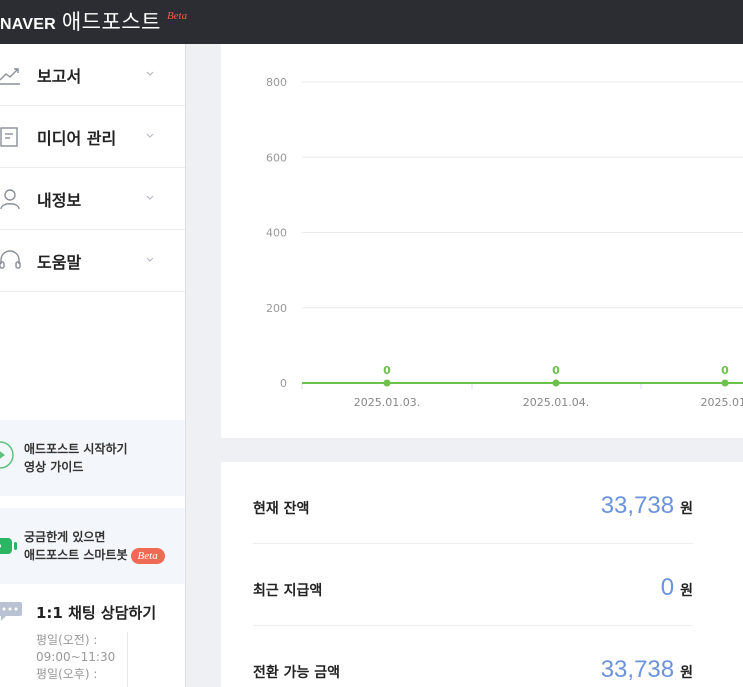 This screenshot has width=743, height=687. What do you see at coordinates (111, 22) in the screenshot?
I see `app-name: 애드포스트` at bounding box center [111, 22].